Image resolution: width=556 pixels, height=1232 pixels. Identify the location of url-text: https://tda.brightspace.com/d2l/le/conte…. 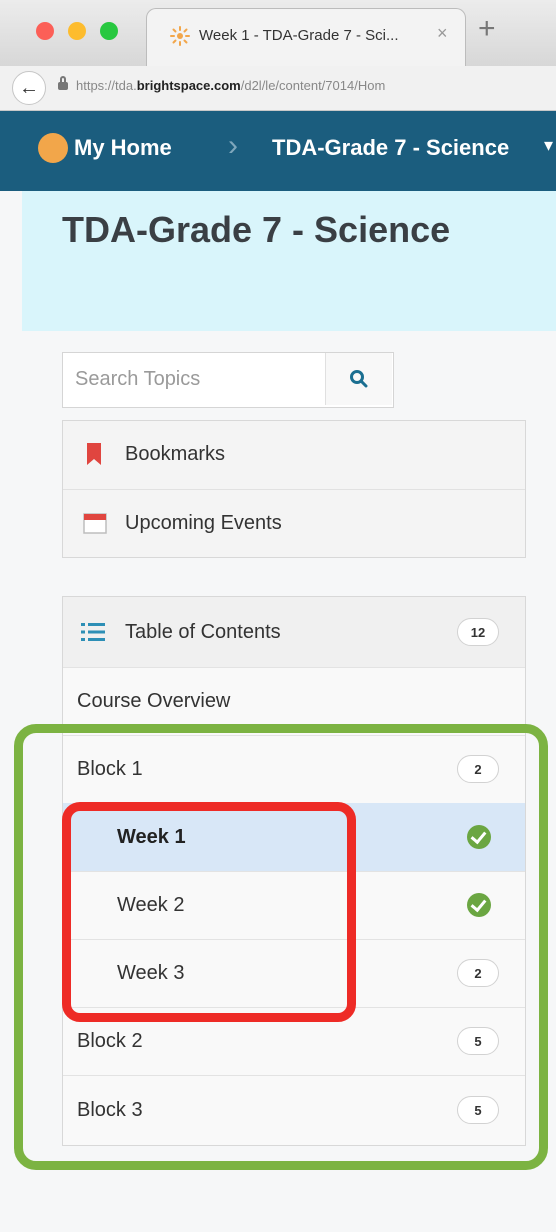
(230, 85).